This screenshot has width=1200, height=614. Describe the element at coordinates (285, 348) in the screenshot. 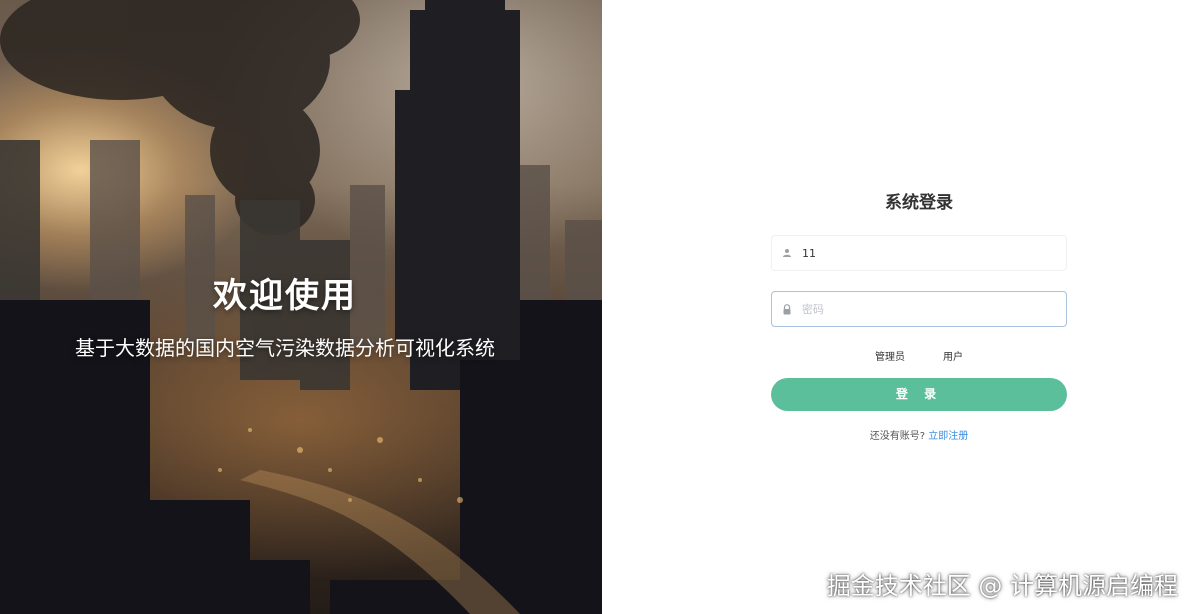

I see `hero-subtitle: 基于大数据的国内空气污染数据分析可视化系统` at that location.